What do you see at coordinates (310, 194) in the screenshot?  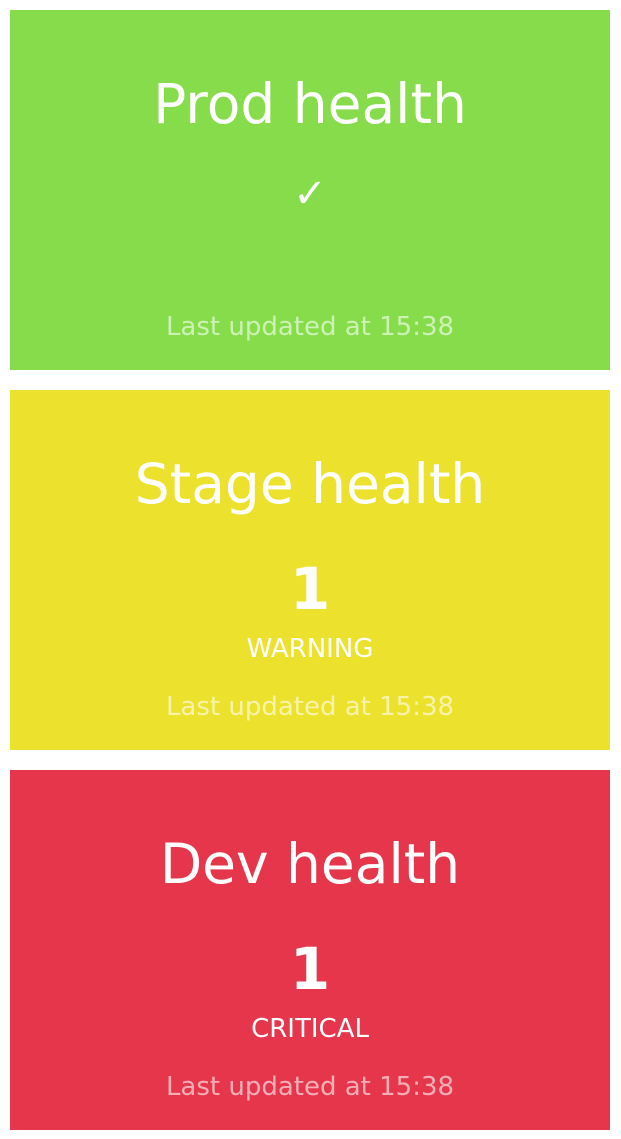 I see `checkmark-icon: ✓` at bounding box center [310, 194].